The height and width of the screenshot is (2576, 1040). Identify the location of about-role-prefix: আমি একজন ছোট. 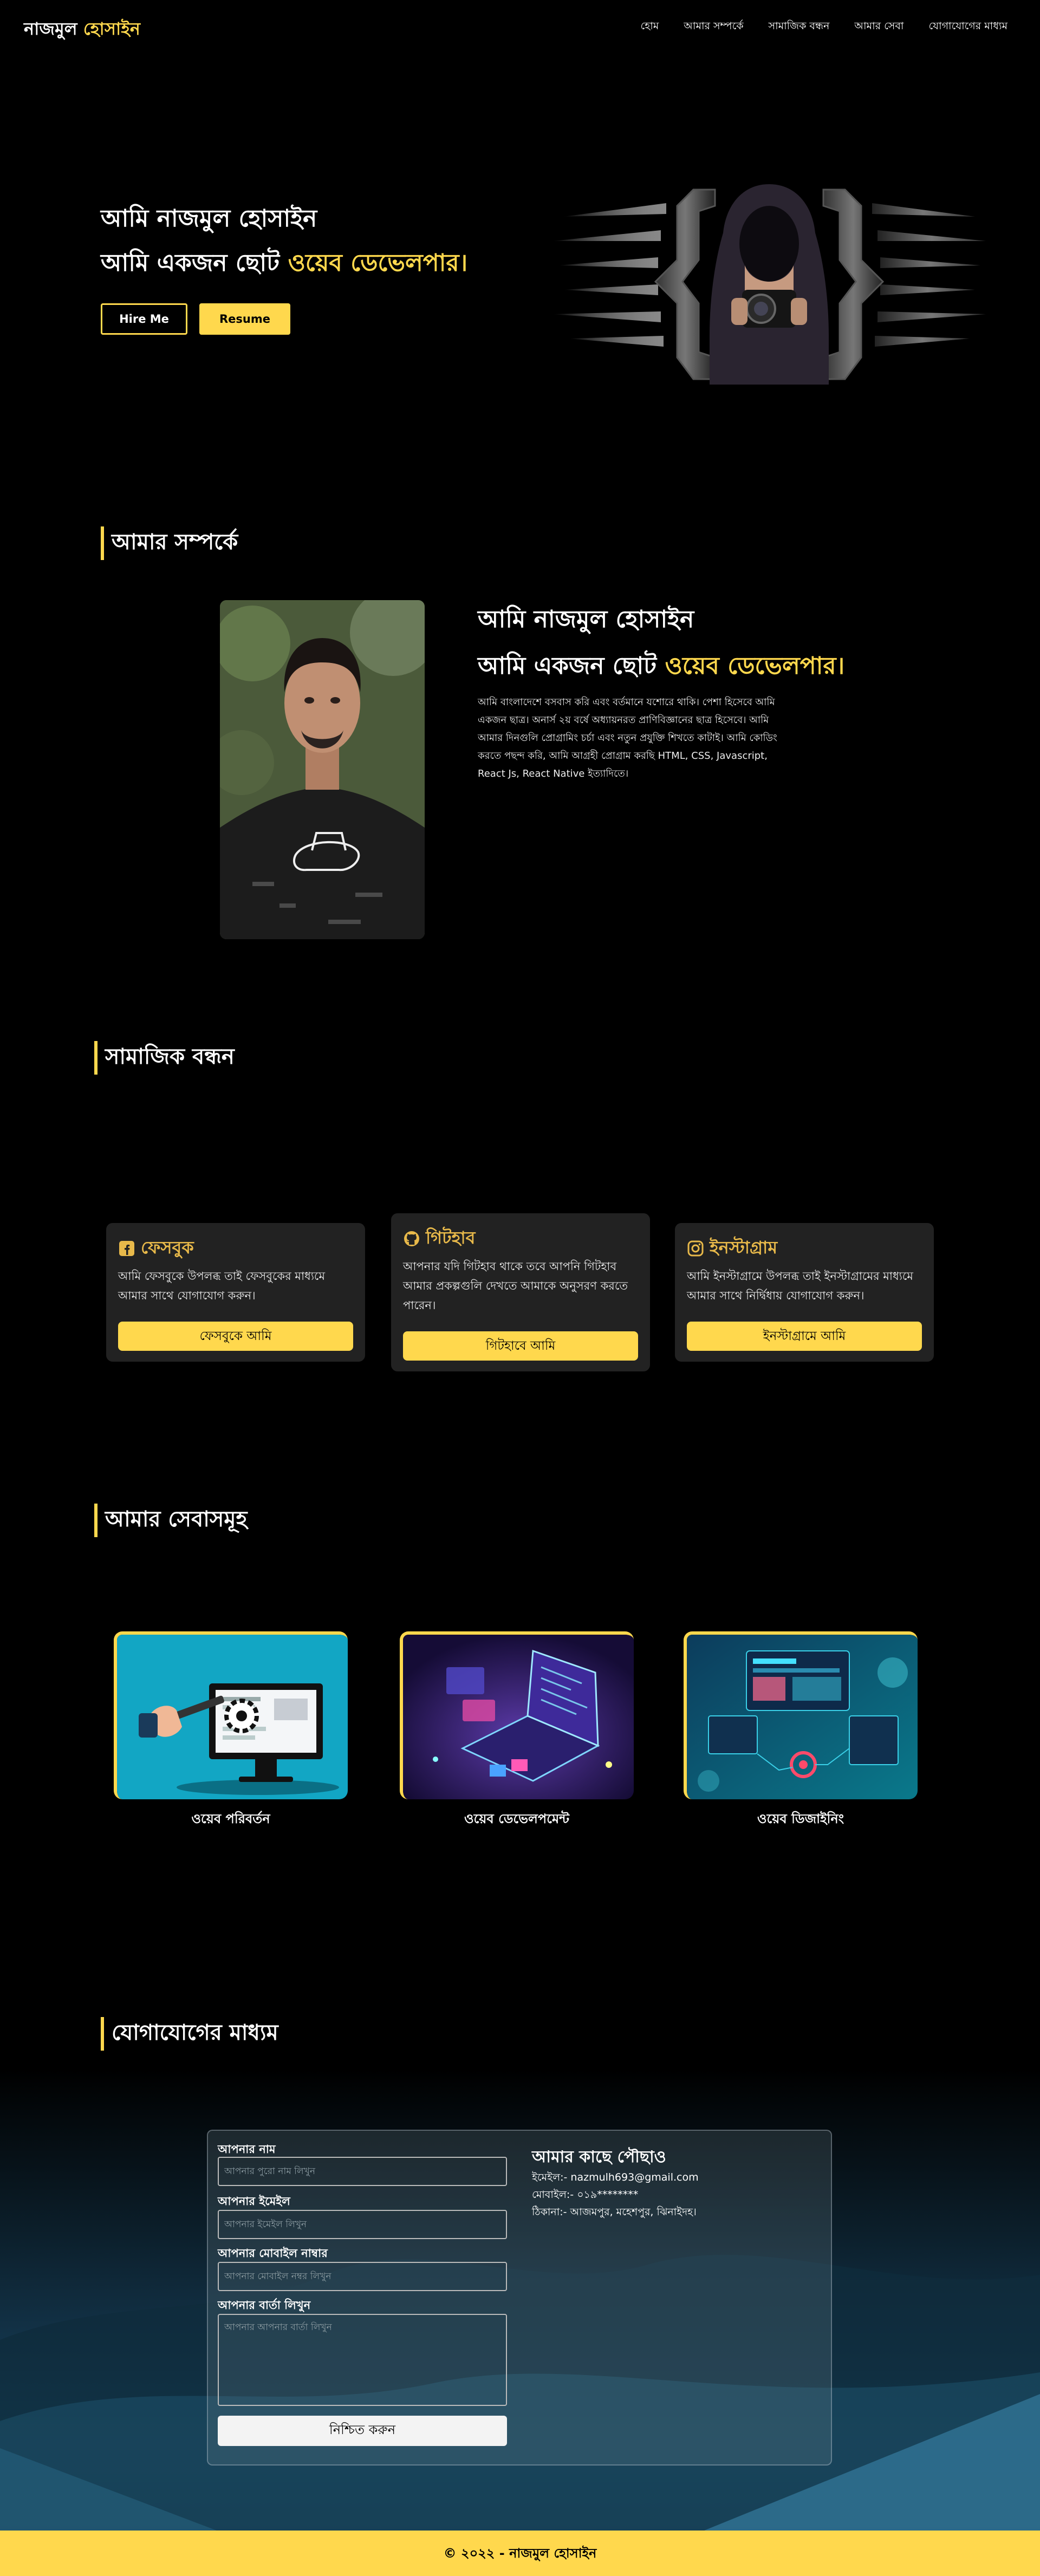
(567, 666).